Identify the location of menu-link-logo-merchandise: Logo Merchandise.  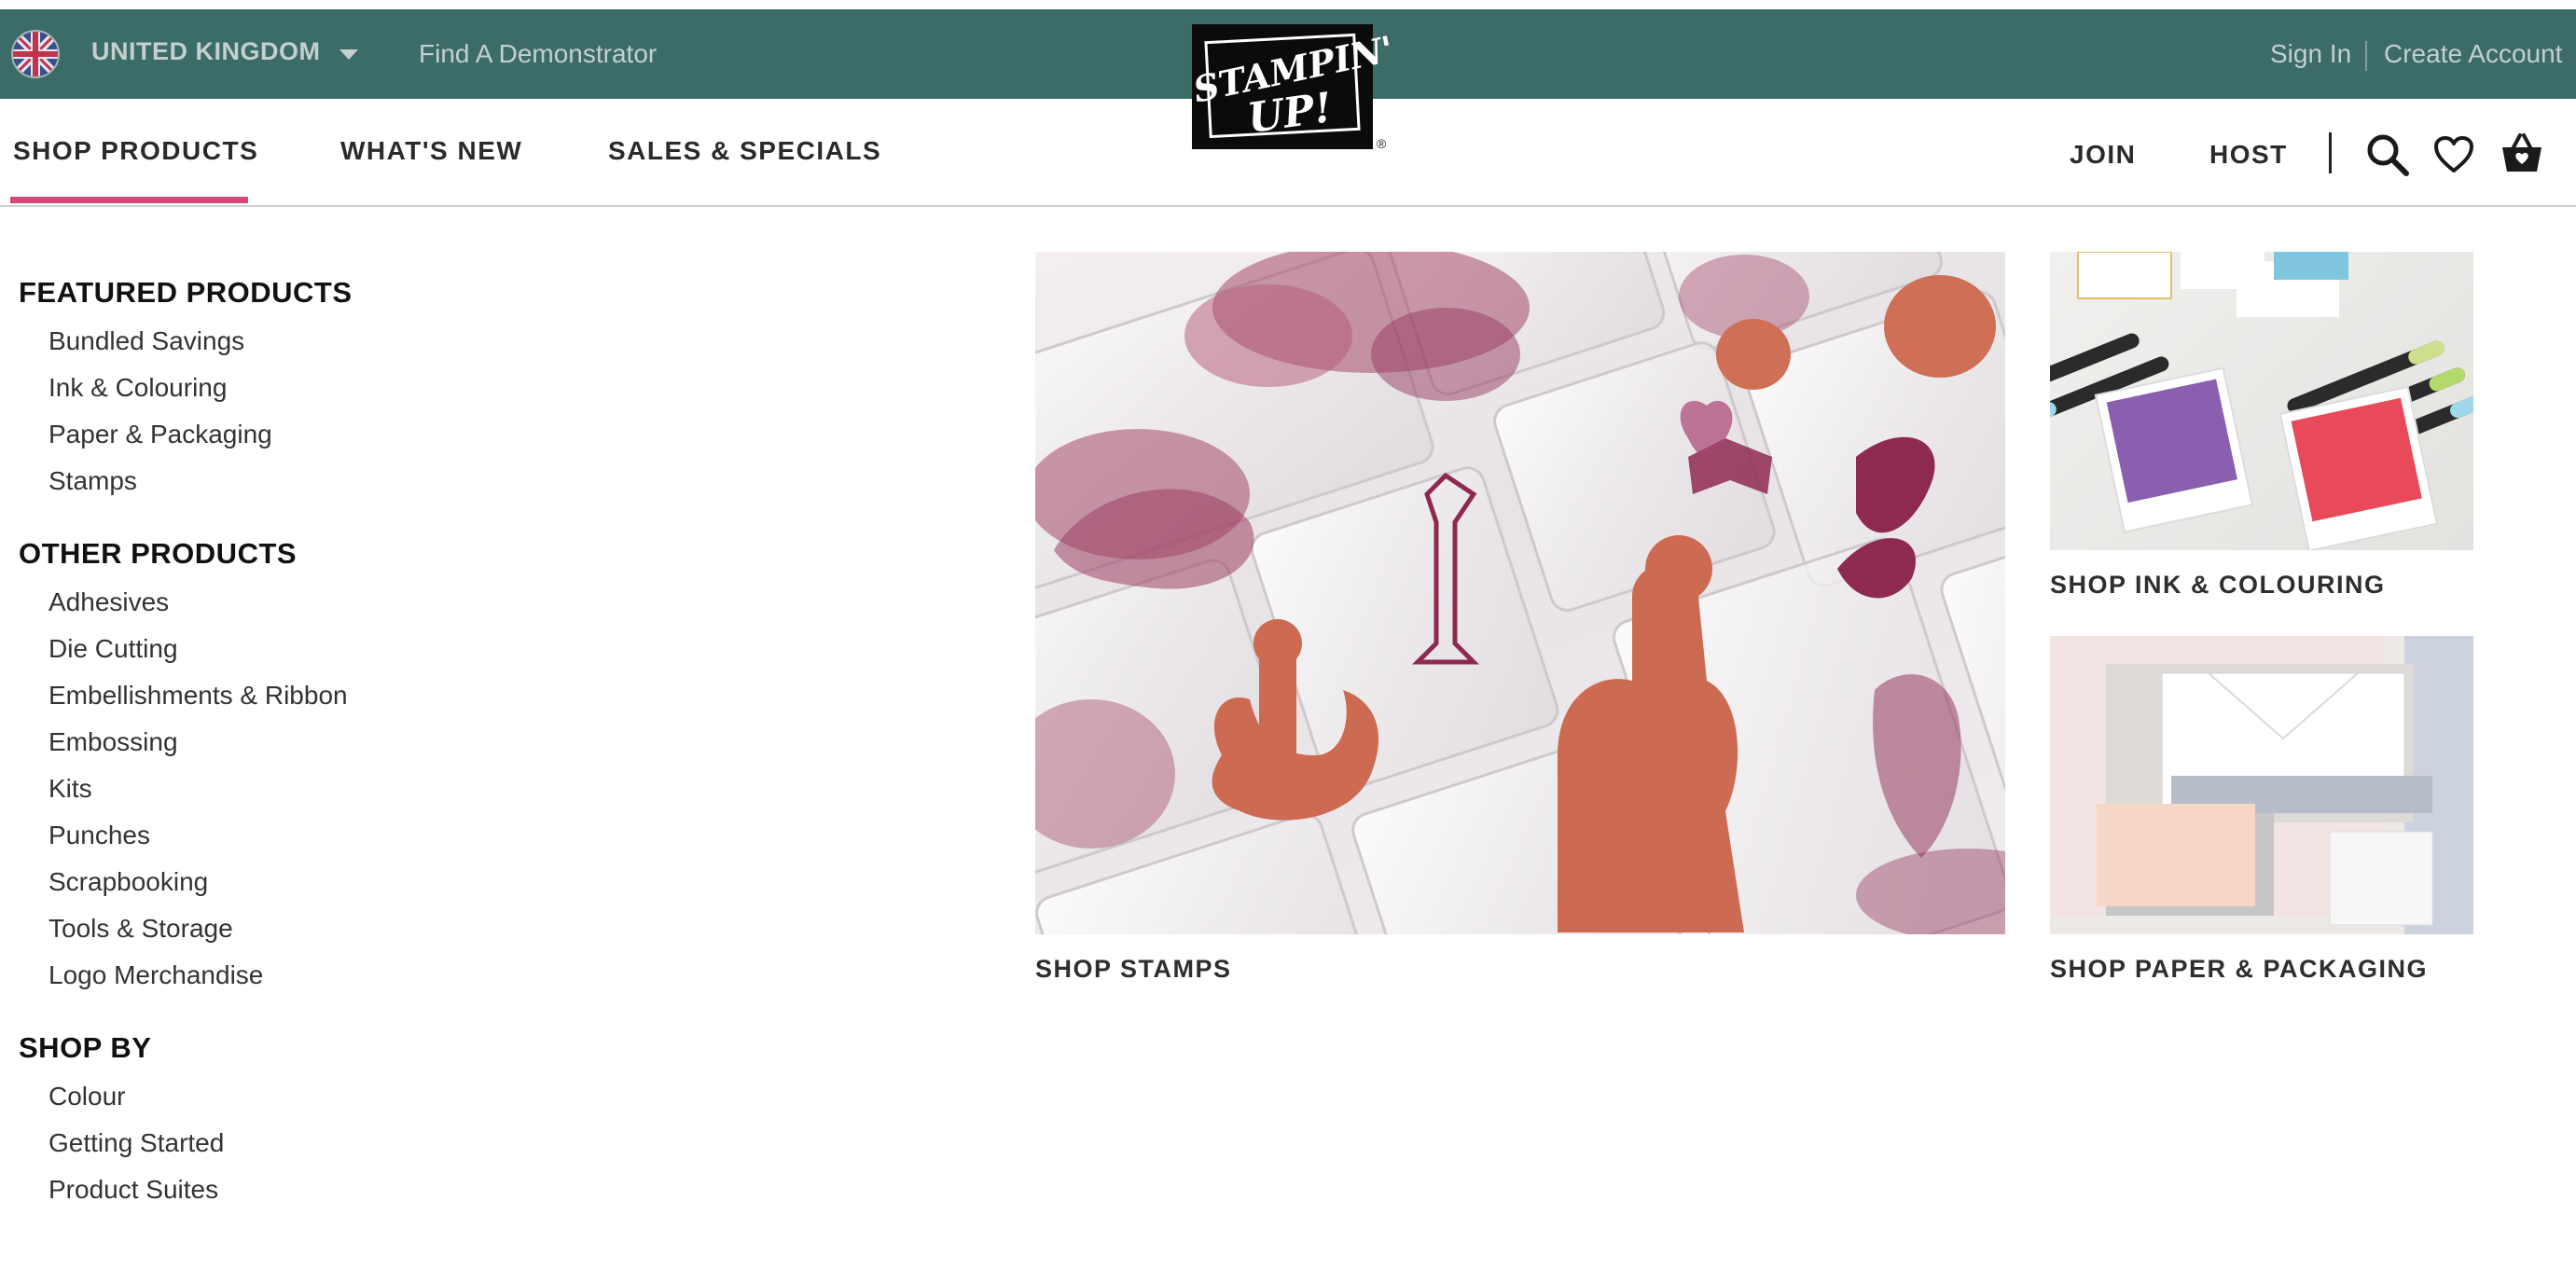
(155, 975).